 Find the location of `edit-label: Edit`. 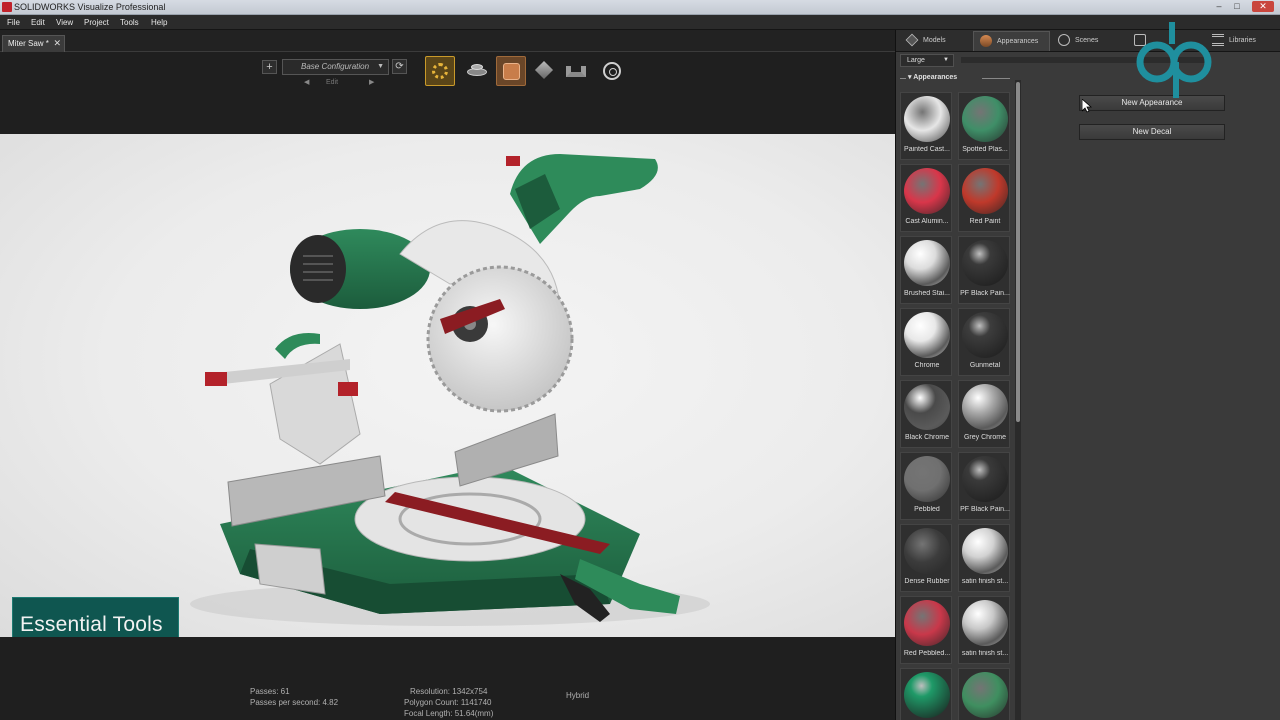

edit-label: Edit is located at coordinates (332, 82).